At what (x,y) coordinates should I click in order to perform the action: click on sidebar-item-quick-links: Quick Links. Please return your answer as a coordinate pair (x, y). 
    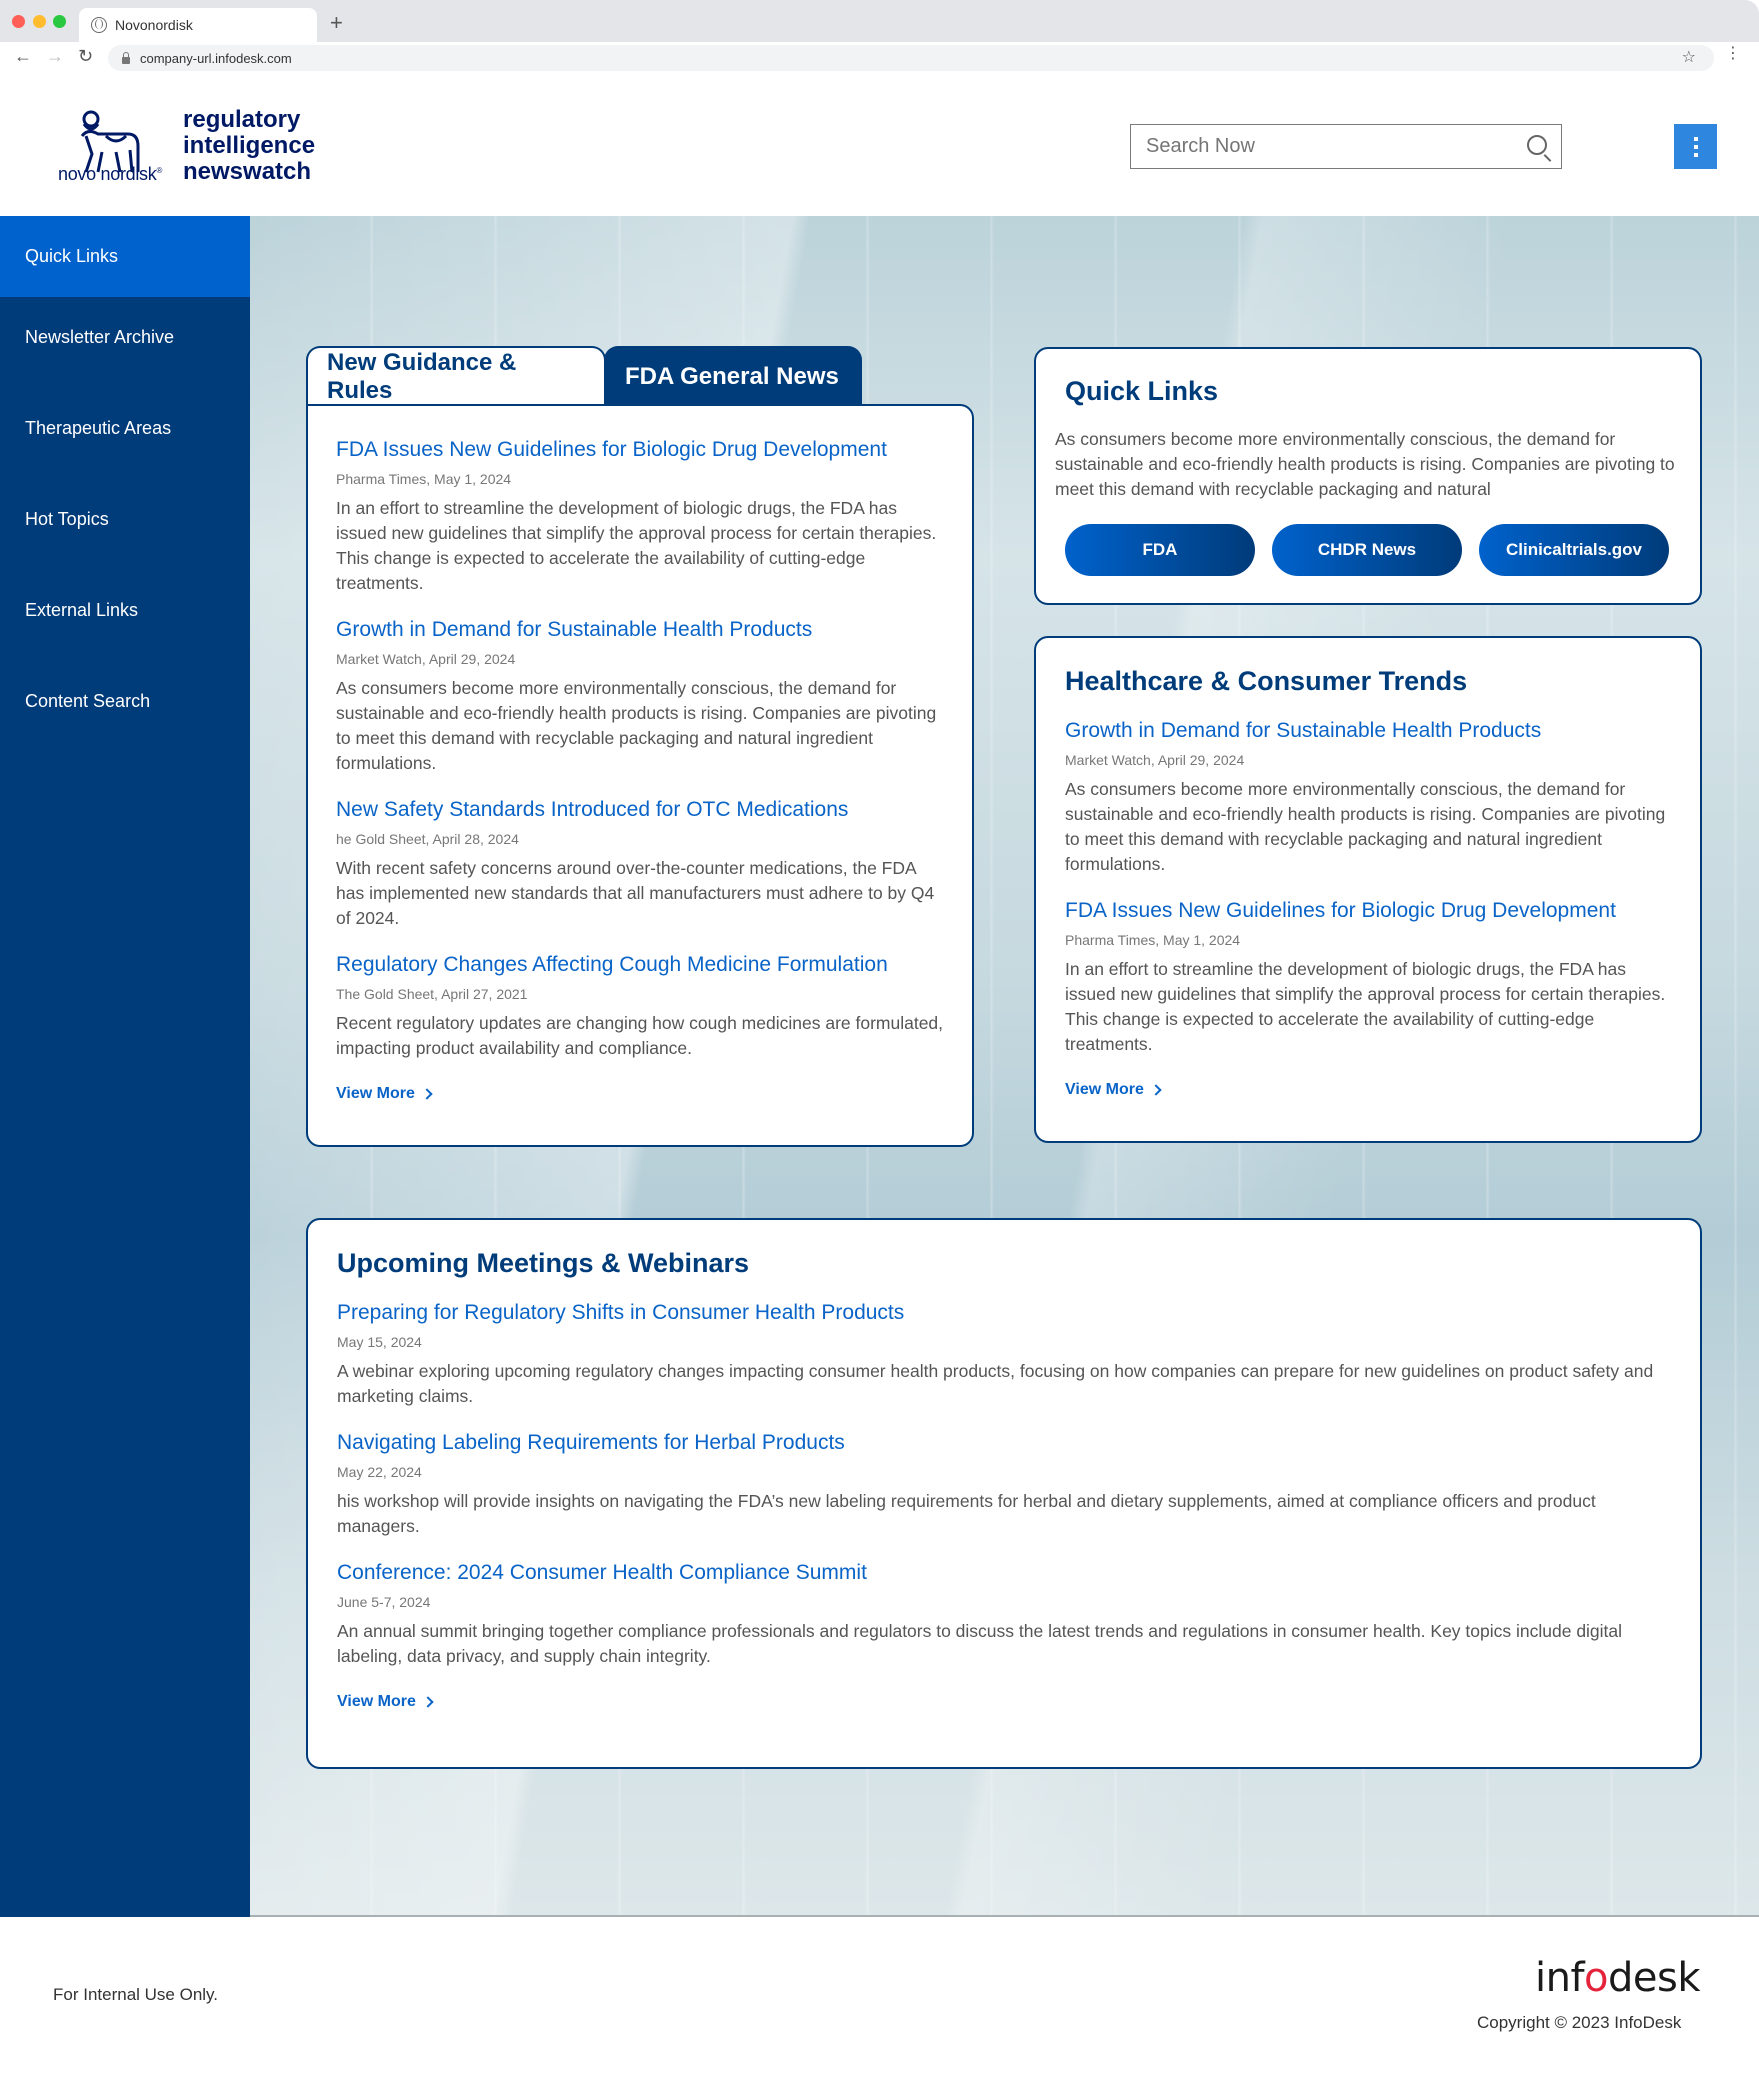
    Looking at the image, I should click on (125, 256).